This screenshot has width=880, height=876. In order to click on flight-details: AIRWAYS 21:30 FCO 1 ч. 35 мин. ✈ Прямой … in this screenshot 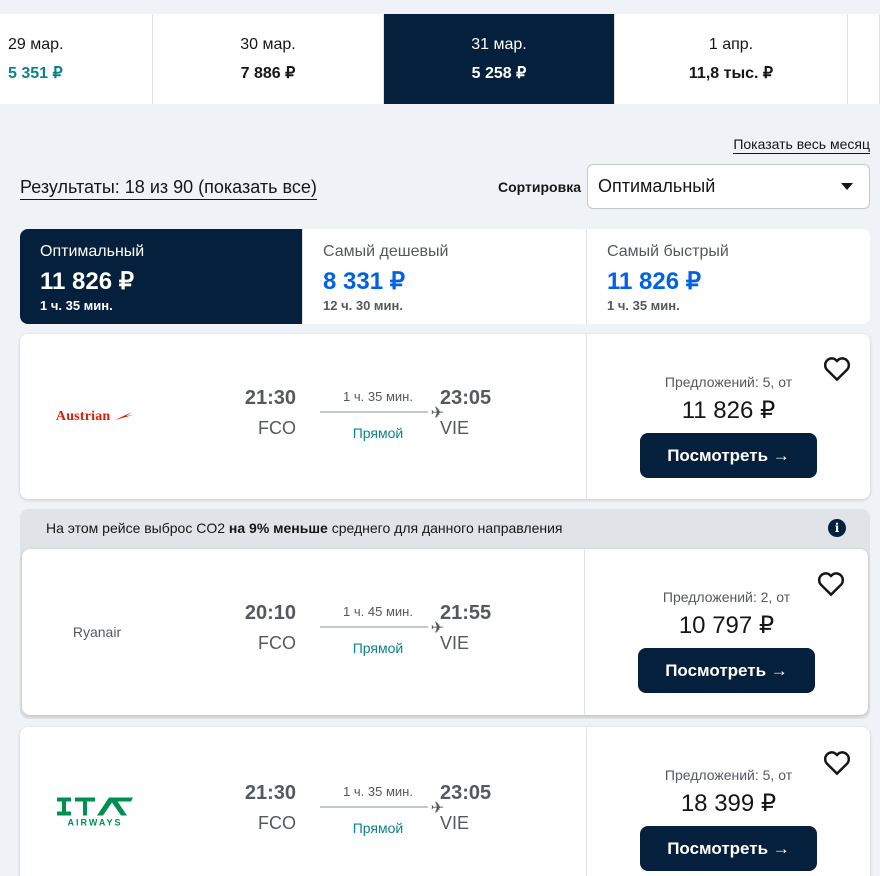, I will do `click(303, 801)`.